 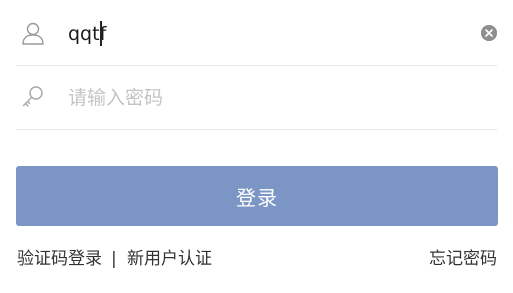 I want to click on auxiliary-links: 验证码登录 | 新用户认证 忘记密码, so click(x=256, y=259).